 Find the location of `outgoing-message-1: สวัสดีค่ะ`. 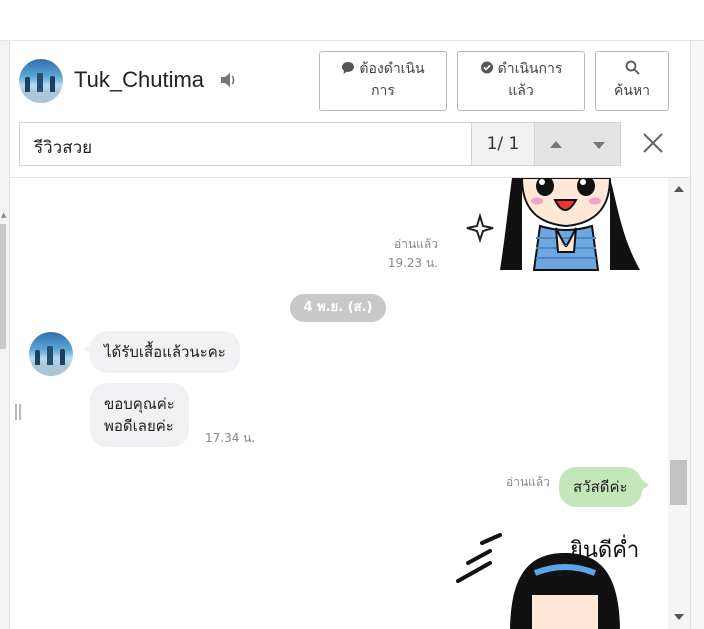

outgoing-message-1: สวัสดีค่ะ is located at coordinates (604, 487).